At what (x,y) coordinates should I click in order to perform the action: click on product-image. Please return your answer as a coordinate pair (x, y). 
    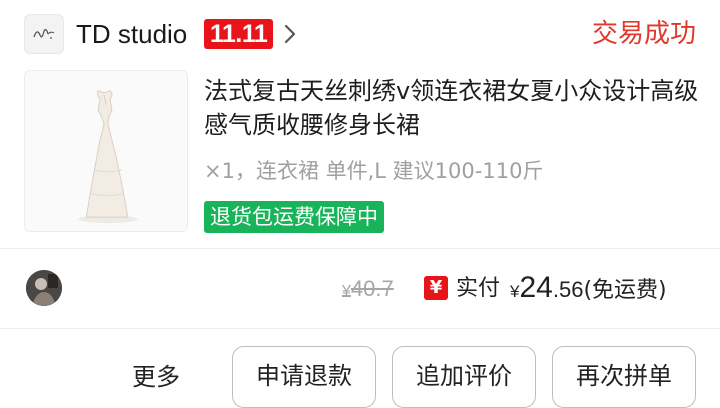
    Looking at the image, I should click on (106, 151).